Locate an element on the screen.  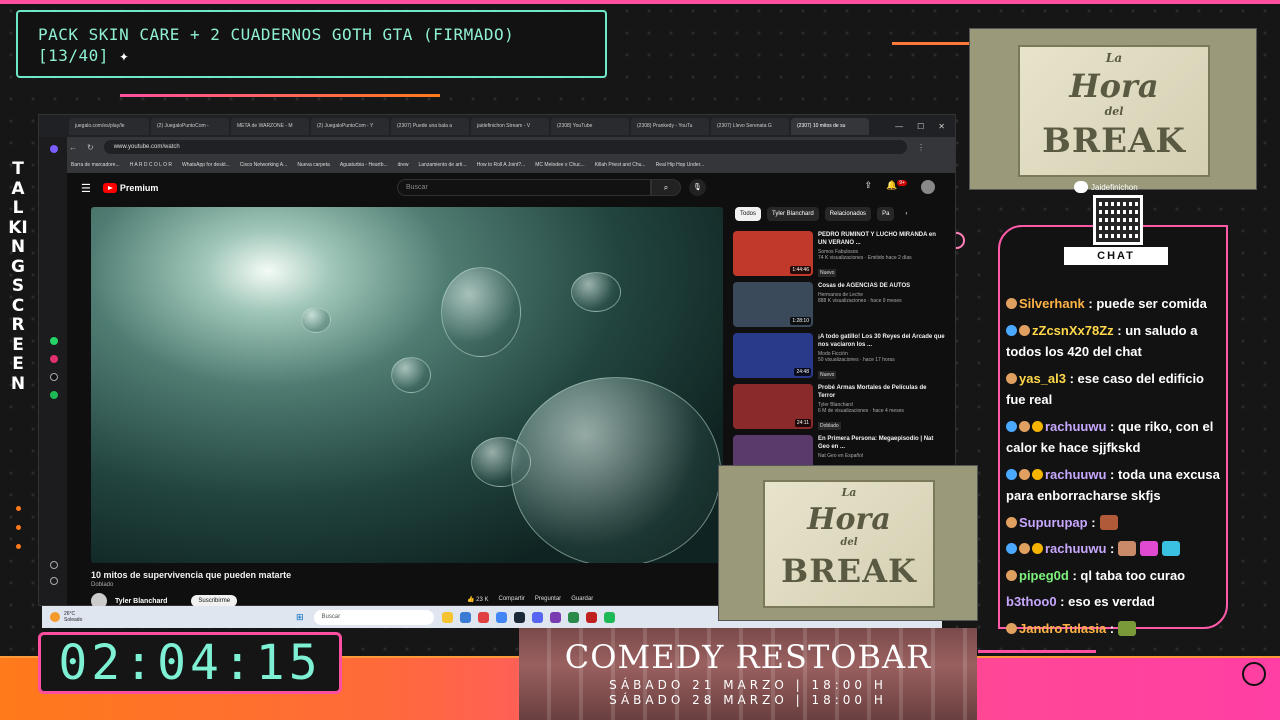
chevron-right-icon: › is located at coordinates (906, 214).